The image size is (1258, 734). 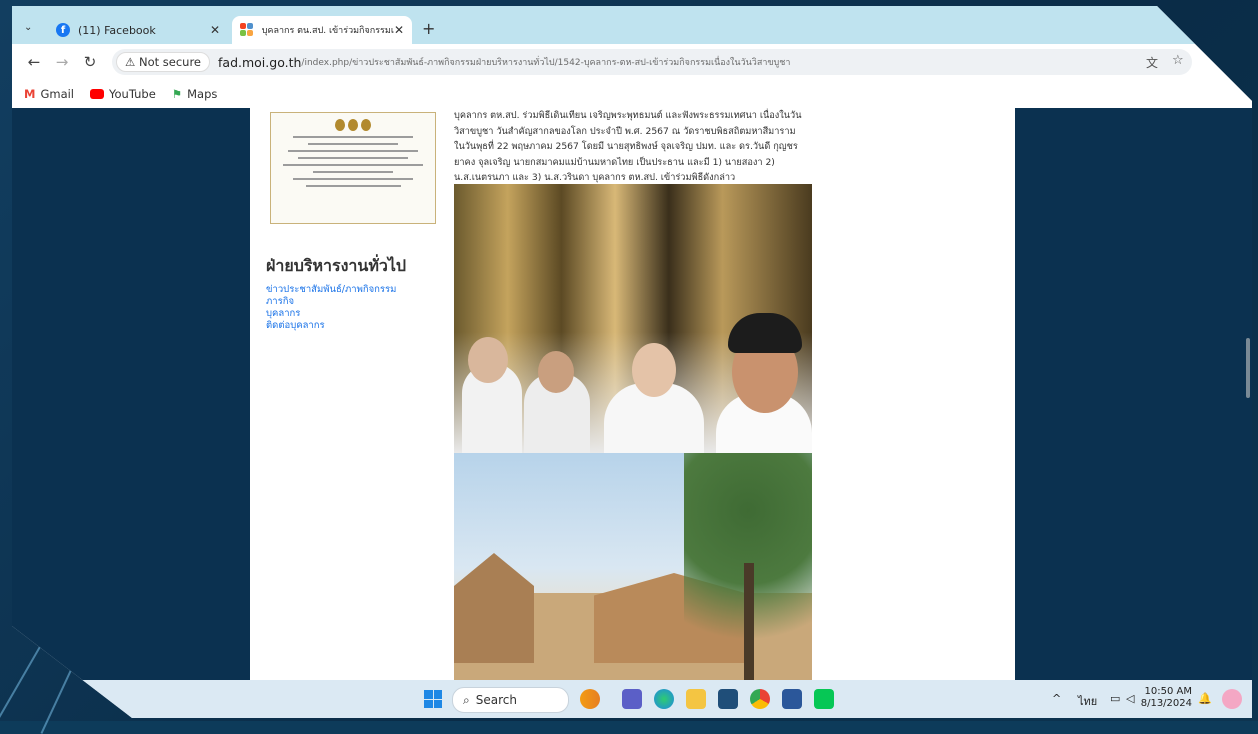 I want to click on bookmark-gmail: M Gmail, so click(x=49, y=94).